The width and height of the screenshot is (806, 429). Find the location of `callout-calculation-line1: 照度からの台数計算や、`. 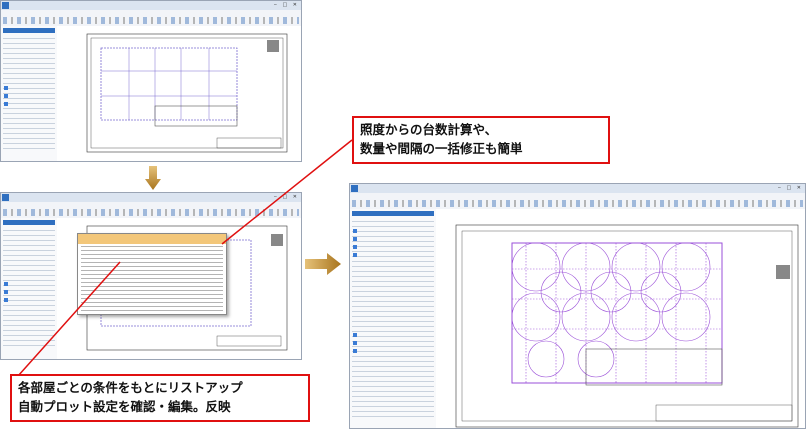

callout-calculation-line1: 照度からの台数計算や、 is located at coordinates (429, 129).